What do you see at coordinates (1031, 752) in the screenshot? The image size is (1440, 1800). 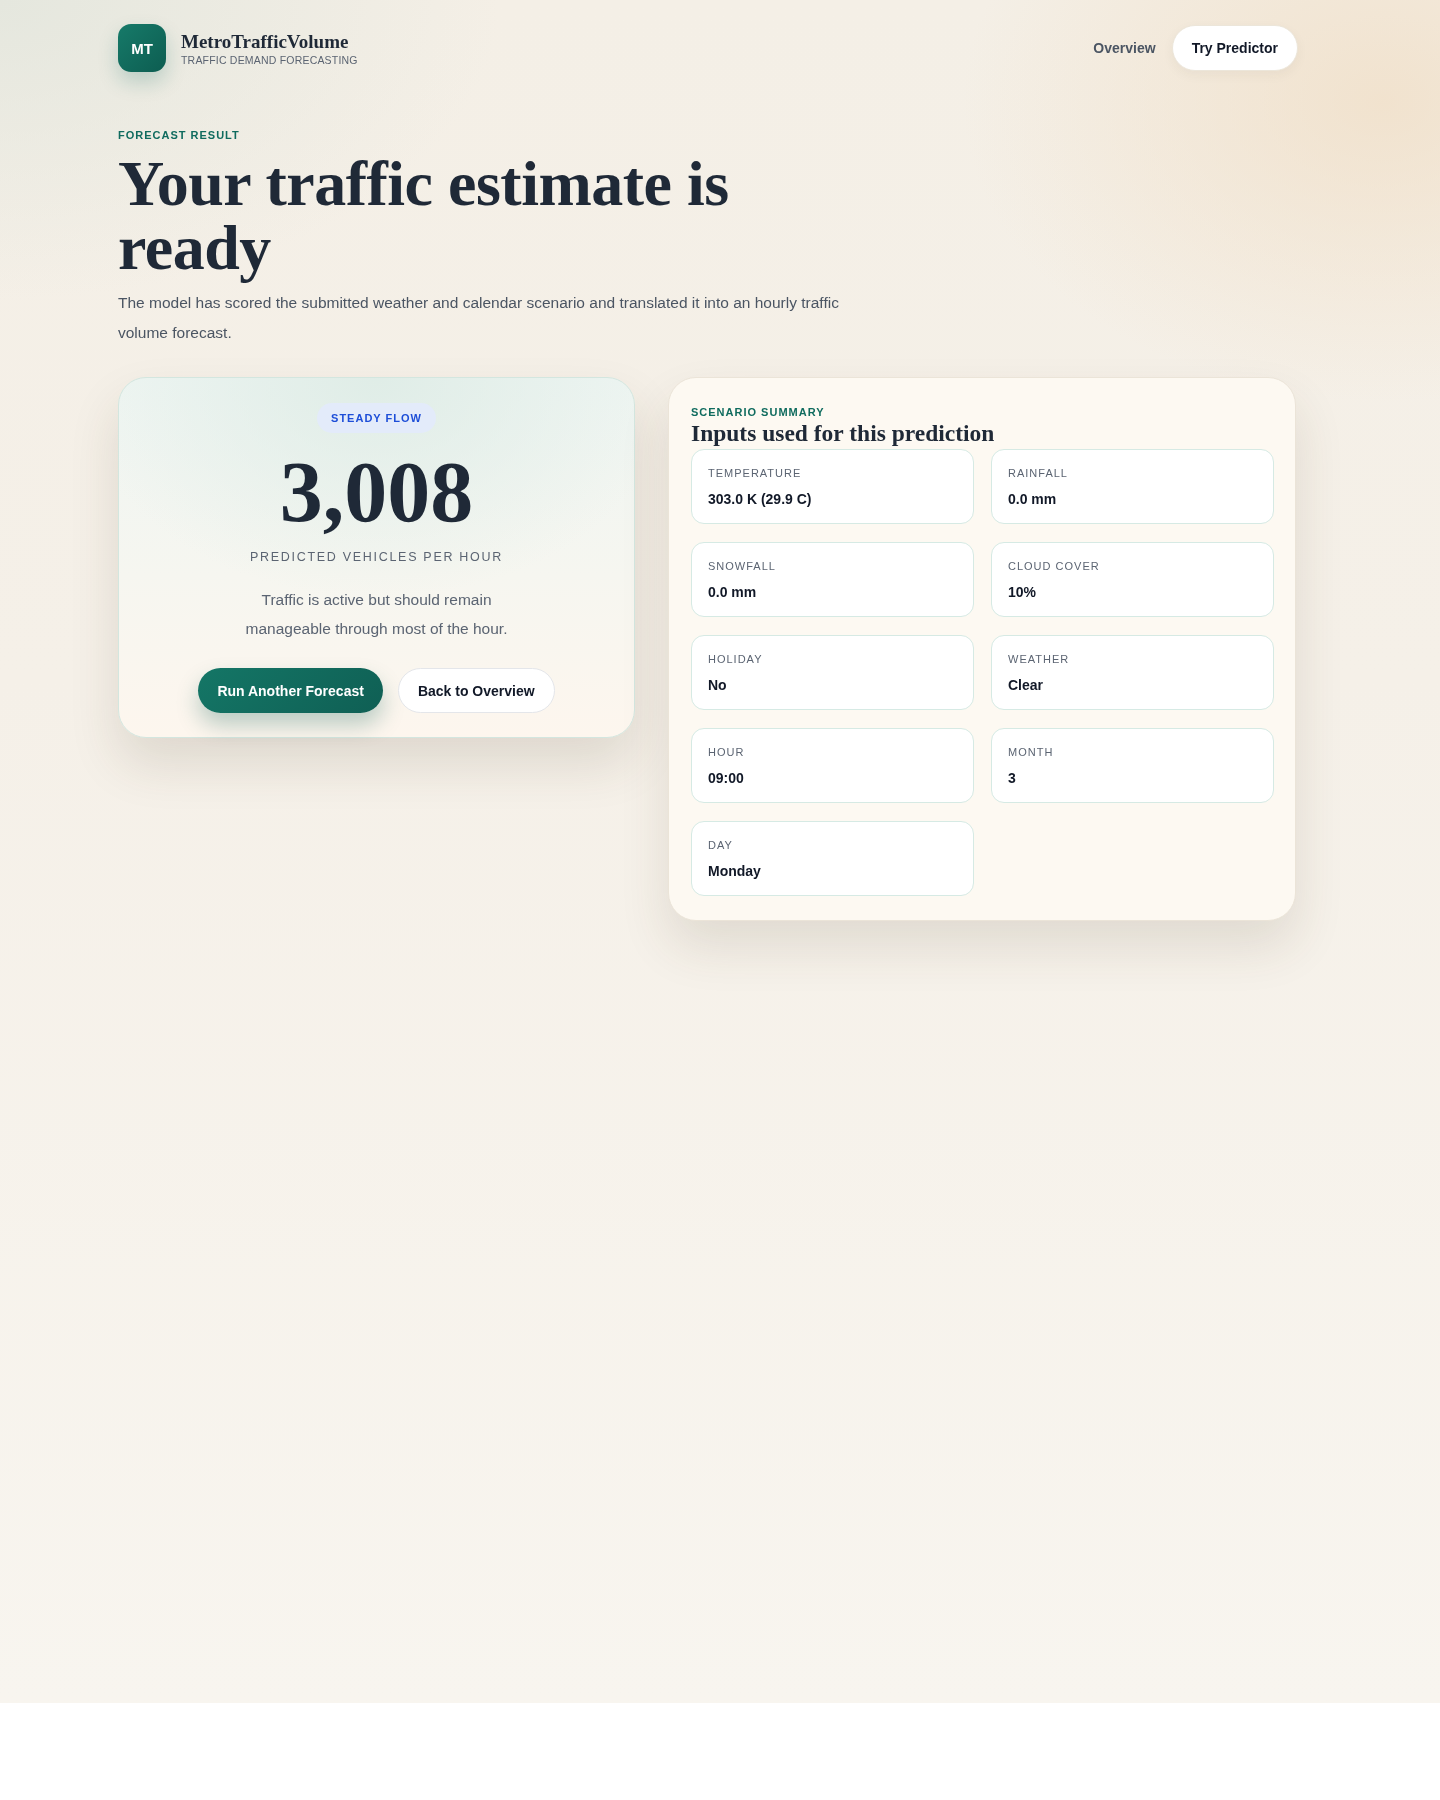 I see `input-label: MONTH` at bounding box center [1031, 752].